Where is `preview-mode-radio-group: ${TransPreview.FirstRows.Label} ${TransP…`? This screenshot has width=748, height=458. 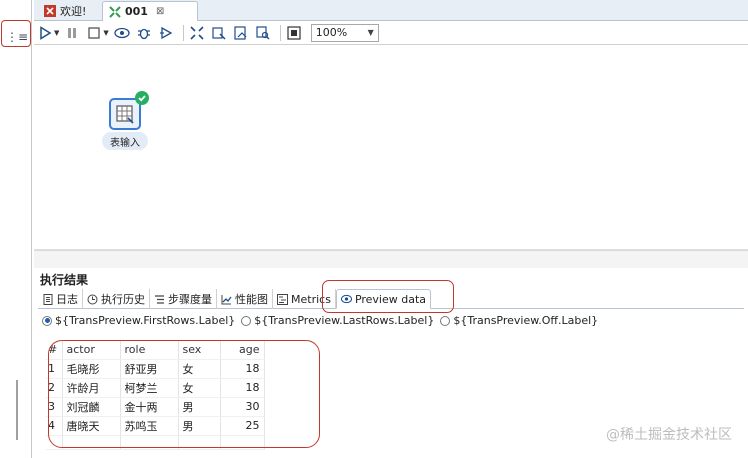 preview-mode-radio-group: ${TransPreview.FirstRows.Label} ${TransP… is located at coordinates (323, 320).